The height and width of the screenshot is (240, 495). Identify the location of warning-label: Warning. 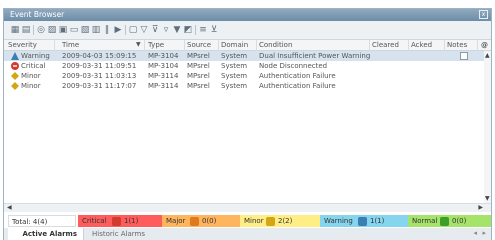
(338, 221).